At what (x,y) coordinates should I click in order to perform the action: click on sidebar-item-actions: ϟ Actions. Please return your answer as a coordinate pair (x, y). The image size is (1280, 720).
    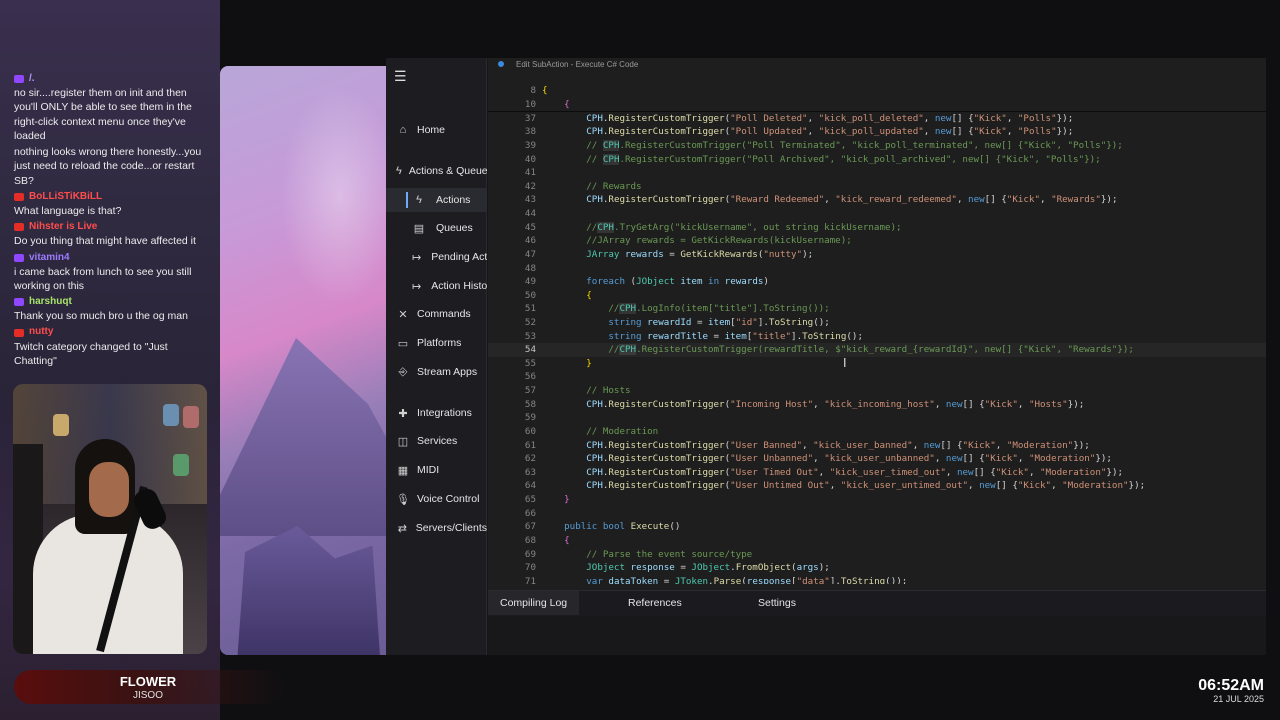
    Looking at the image, I should click on (436, 200).